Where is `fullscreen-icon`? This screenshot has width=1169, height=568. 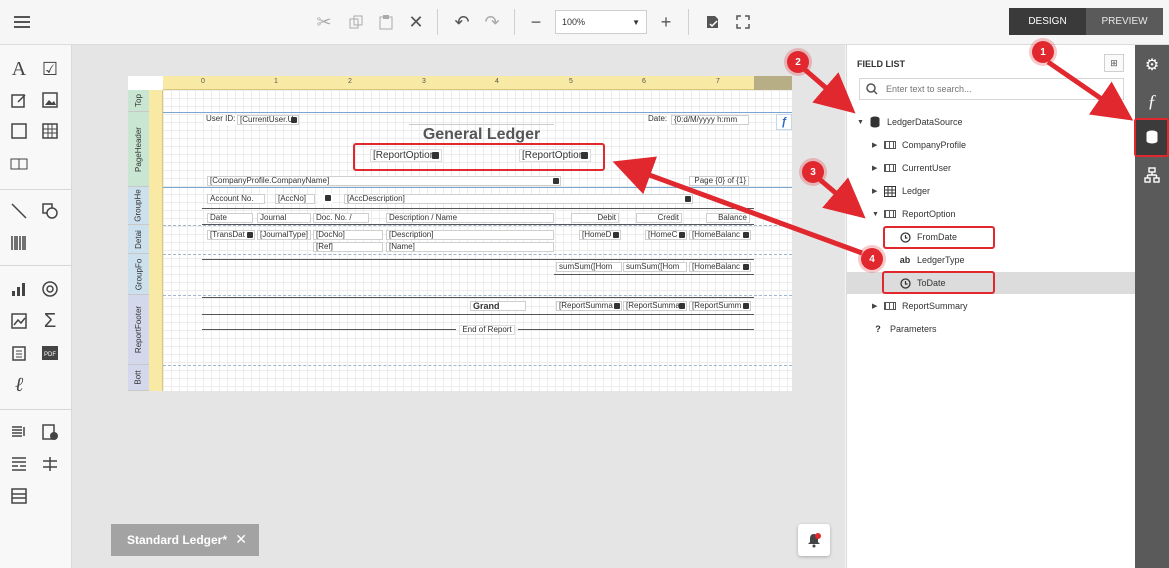
fullscreen-icon is located at coordinates (743, 22).